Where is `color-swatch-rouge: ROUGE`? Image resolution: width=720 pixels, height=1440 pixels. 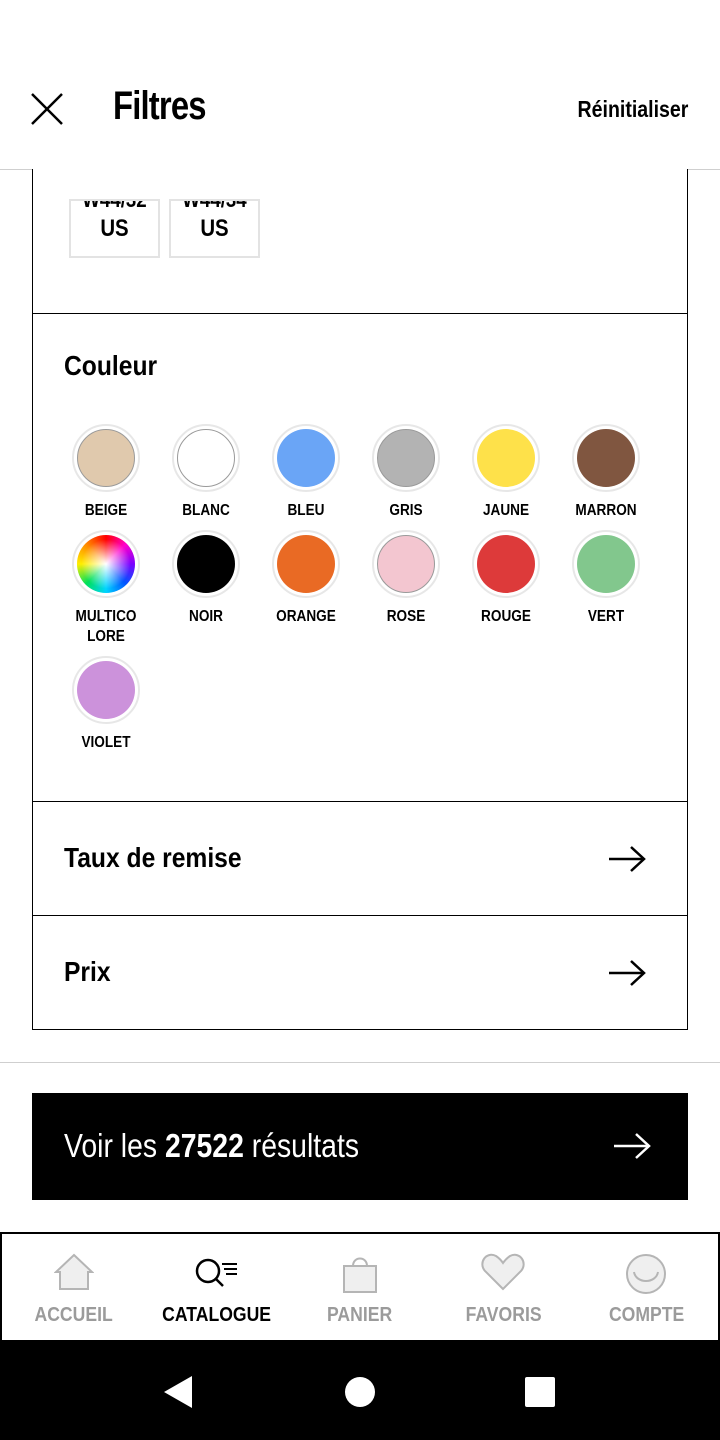 color-swatch-rouge: ROUGE is located at coordinates (506, 578).